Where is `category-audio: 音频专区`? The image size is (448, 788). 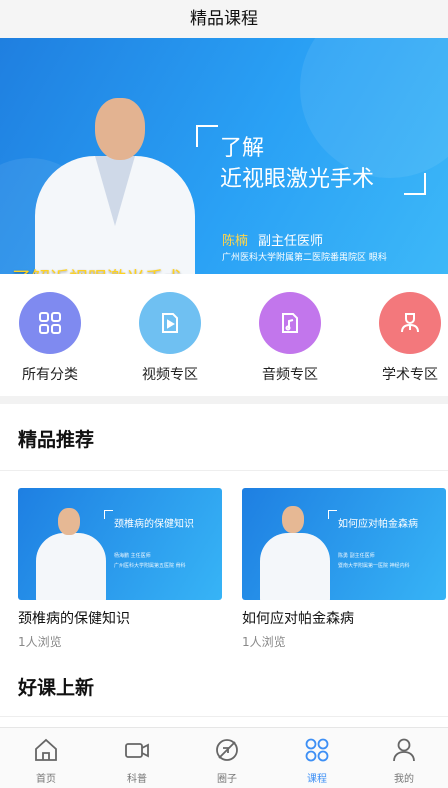
category-audio: 音频专区 is located at coordinates (290, 338).